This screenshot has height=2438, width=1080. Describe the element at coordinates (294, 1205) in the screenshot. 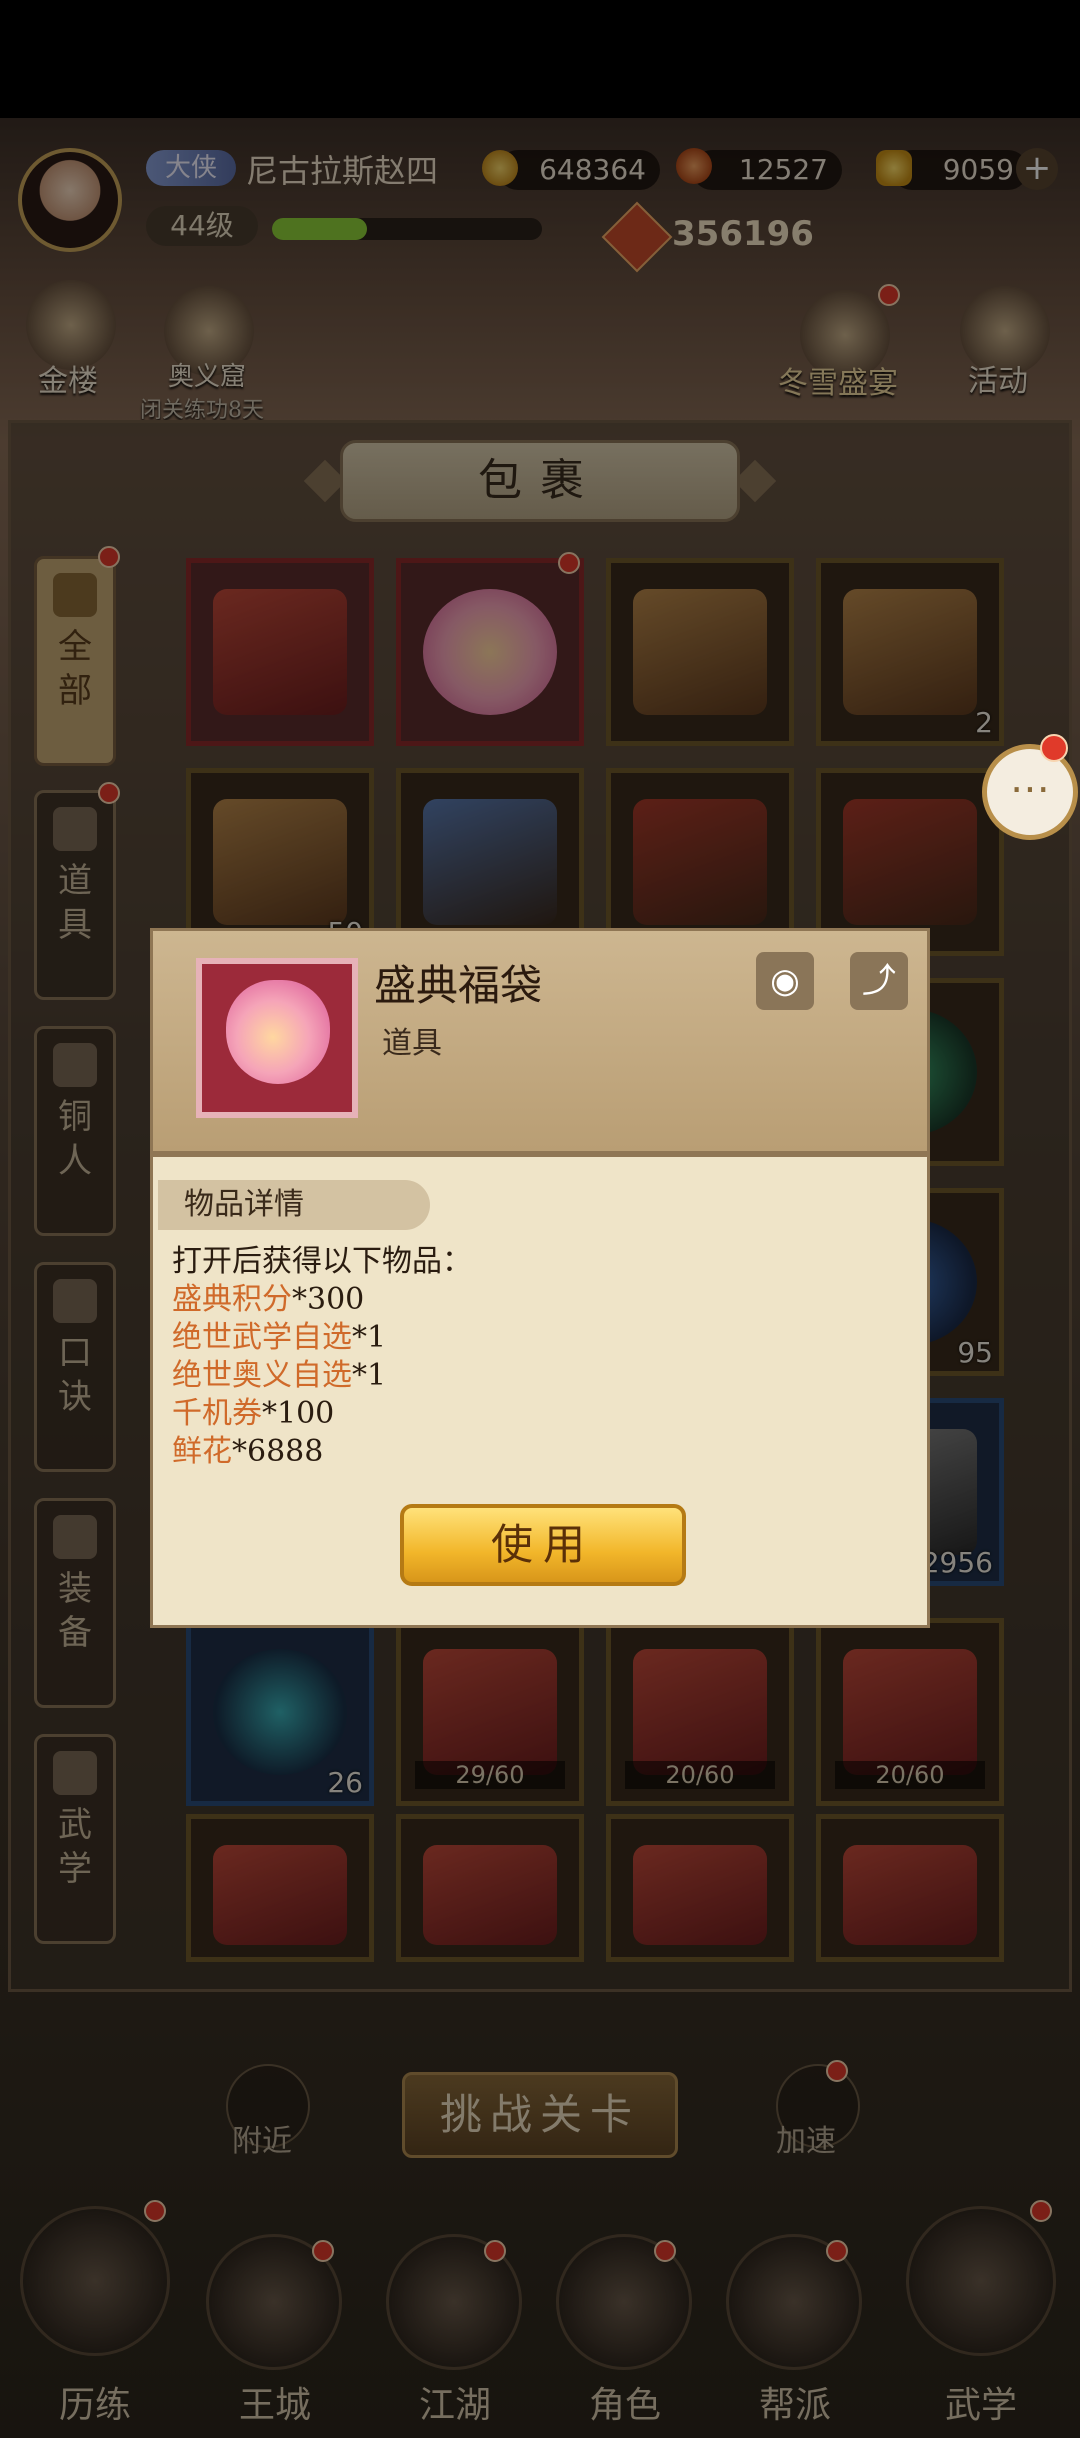

I see `item-detail-tag: 物品详情` at that location.